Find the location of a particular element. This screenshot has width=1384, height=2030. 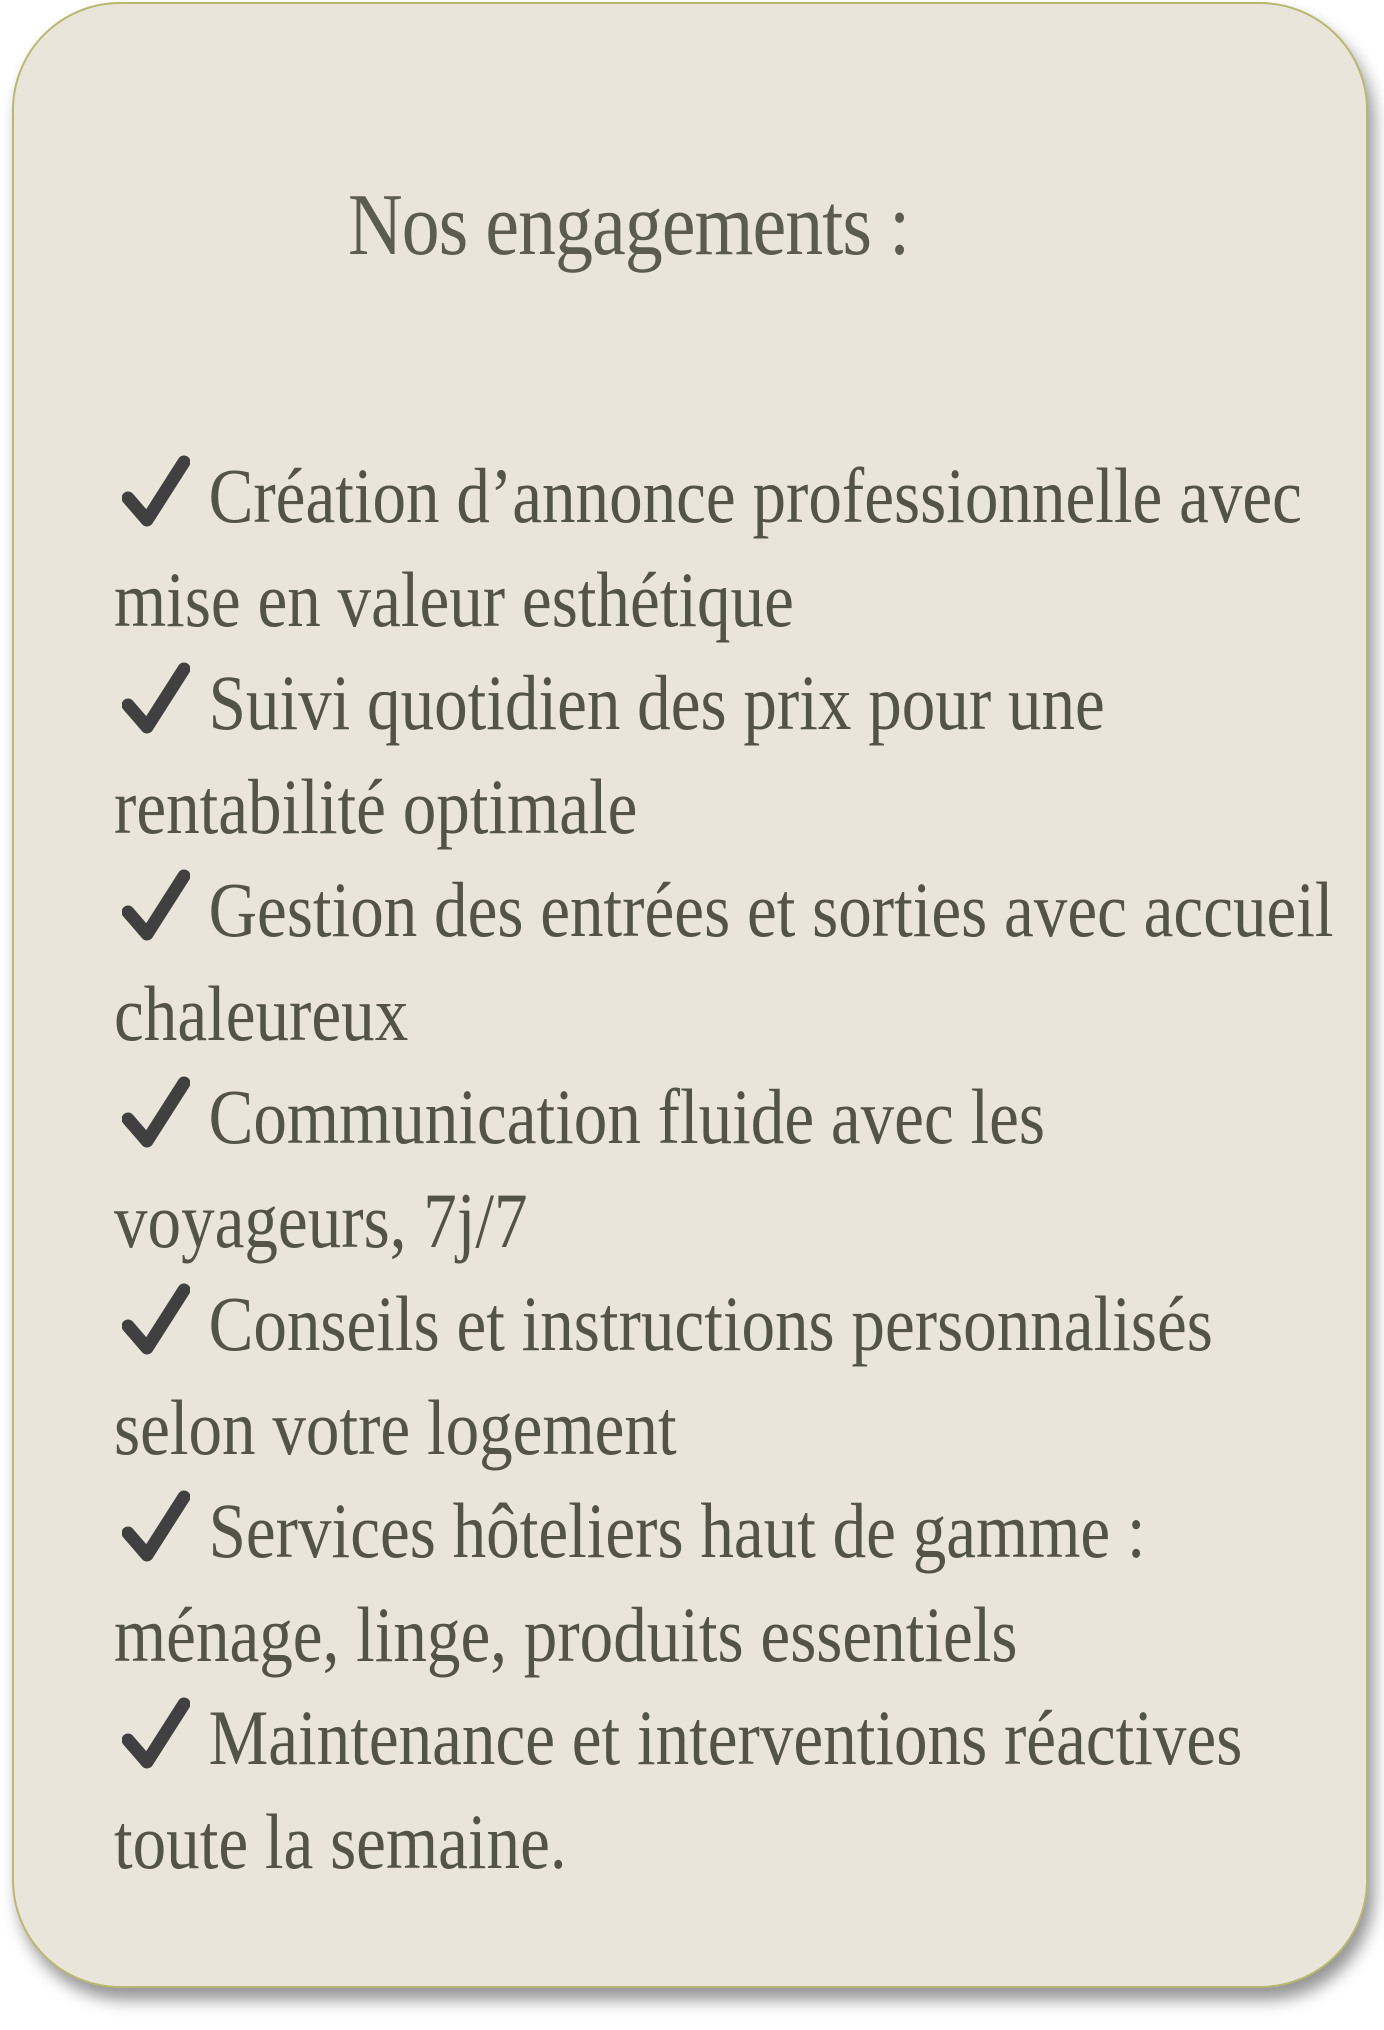

item-text-line1: Communication fluide avec les is located at coordinates (627, 1116).